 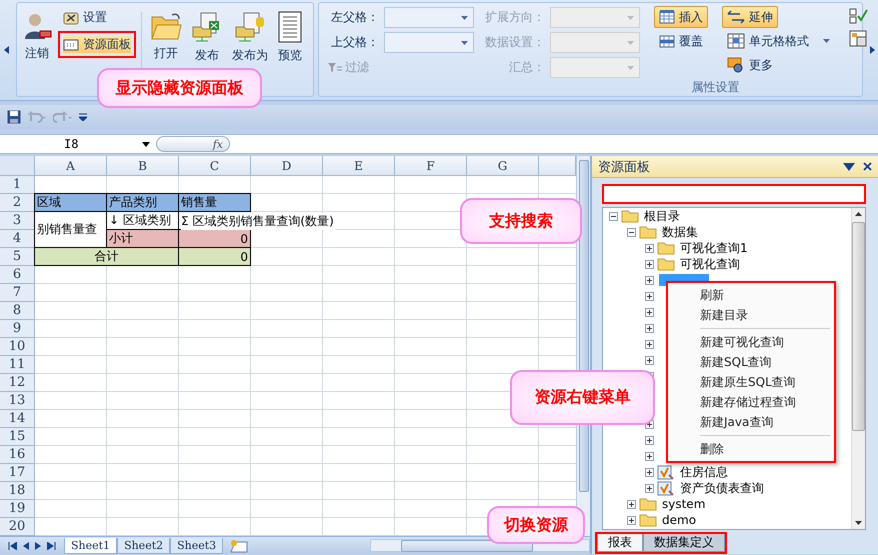 What do you see at coordinates (715, 87) in the screenshot?
I see `group-label: 属性设置` at bounding box center [715, 87].